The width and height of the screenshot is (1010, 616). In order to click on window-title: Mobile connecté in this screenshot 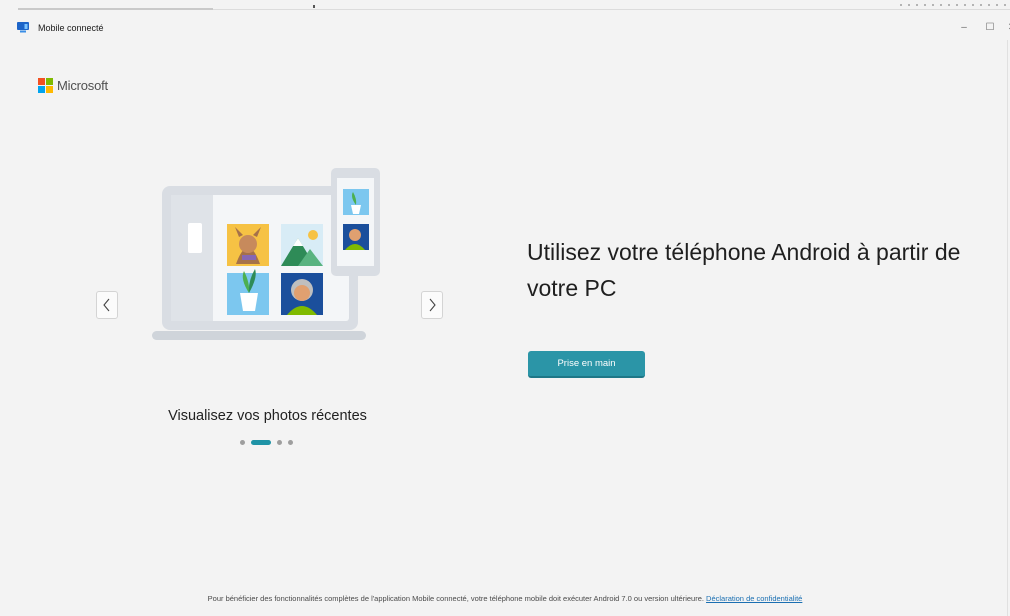, I will do `click(71, 28)`.